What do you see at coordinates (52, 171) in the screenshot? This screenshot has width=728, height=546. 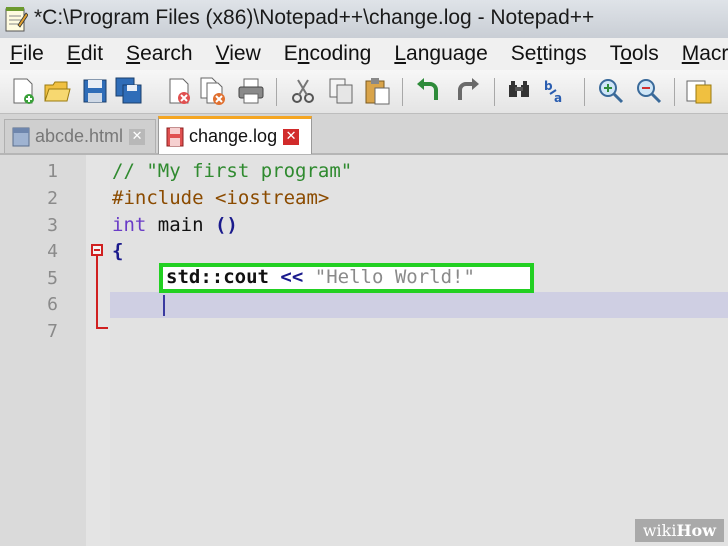 I see `line-number: 1` at bounding box center [52, 171].